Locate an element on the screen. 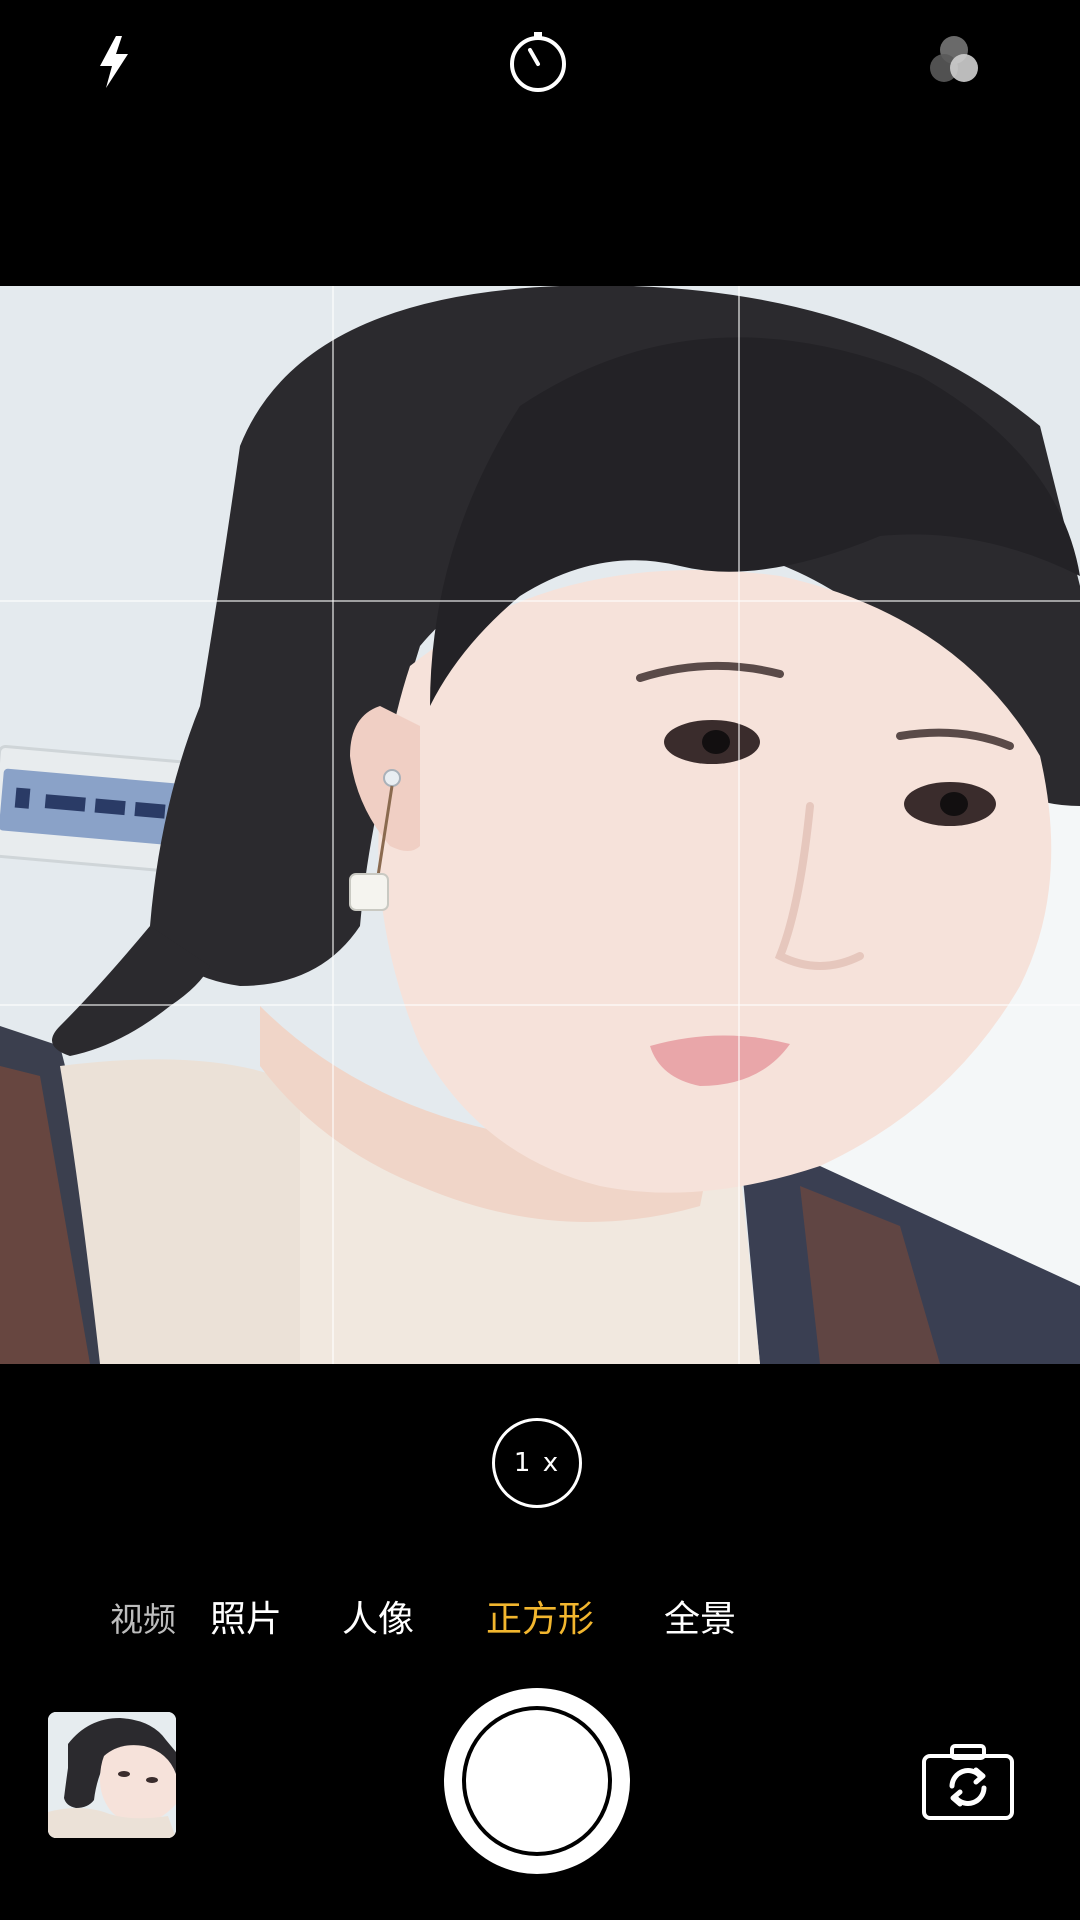 The width and height of the screenshot is (1080, 1920). camera-mode-selector: 视频 照片 人像 正方形 全景 is located at coordinates (540, 1620).